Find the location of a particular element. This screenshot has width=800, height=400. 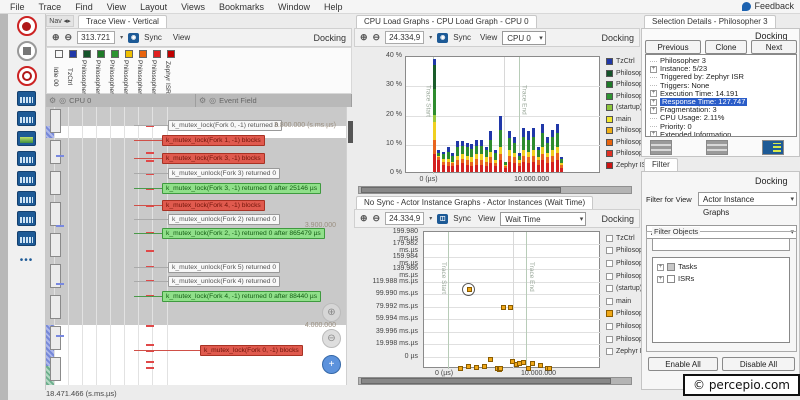

filter-tree-row: + Tasks is located at coordinates (723, 267).